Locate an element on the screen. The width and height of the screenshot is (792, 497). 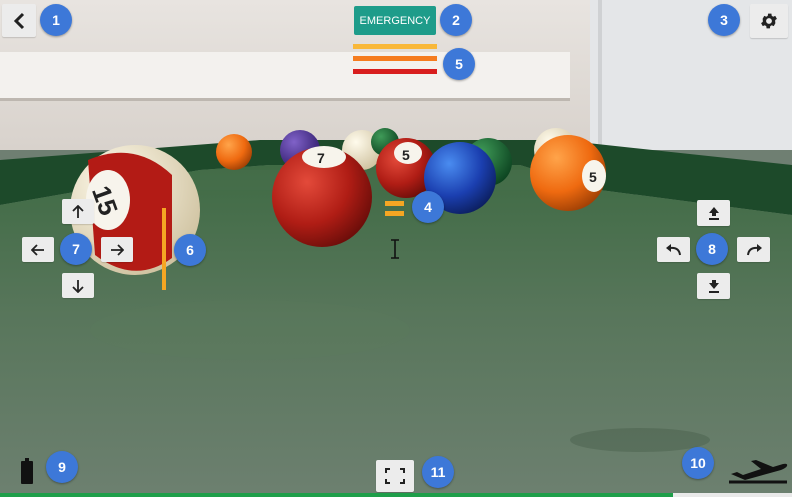
rotate-right-button is located at coordinates (753, 249).